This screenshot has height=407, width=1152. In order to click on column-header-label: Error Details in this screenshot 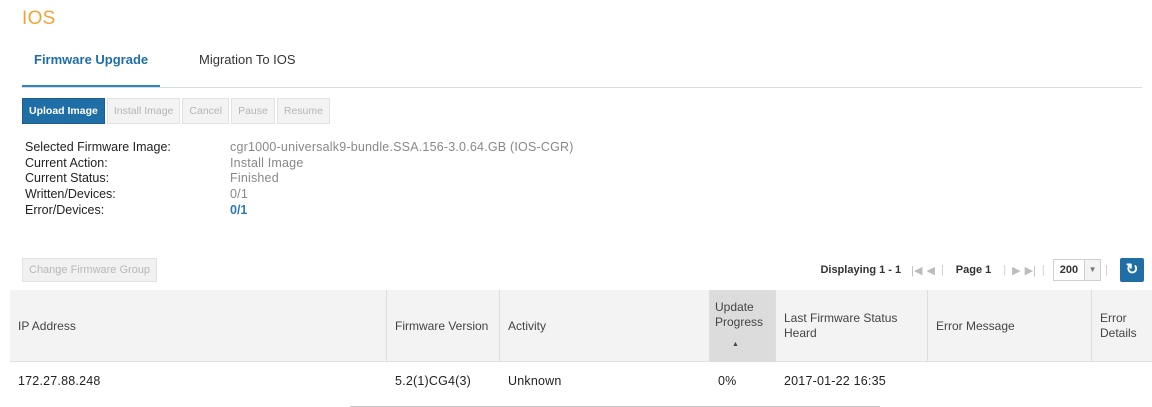, I will do `click(1118, 325)`.